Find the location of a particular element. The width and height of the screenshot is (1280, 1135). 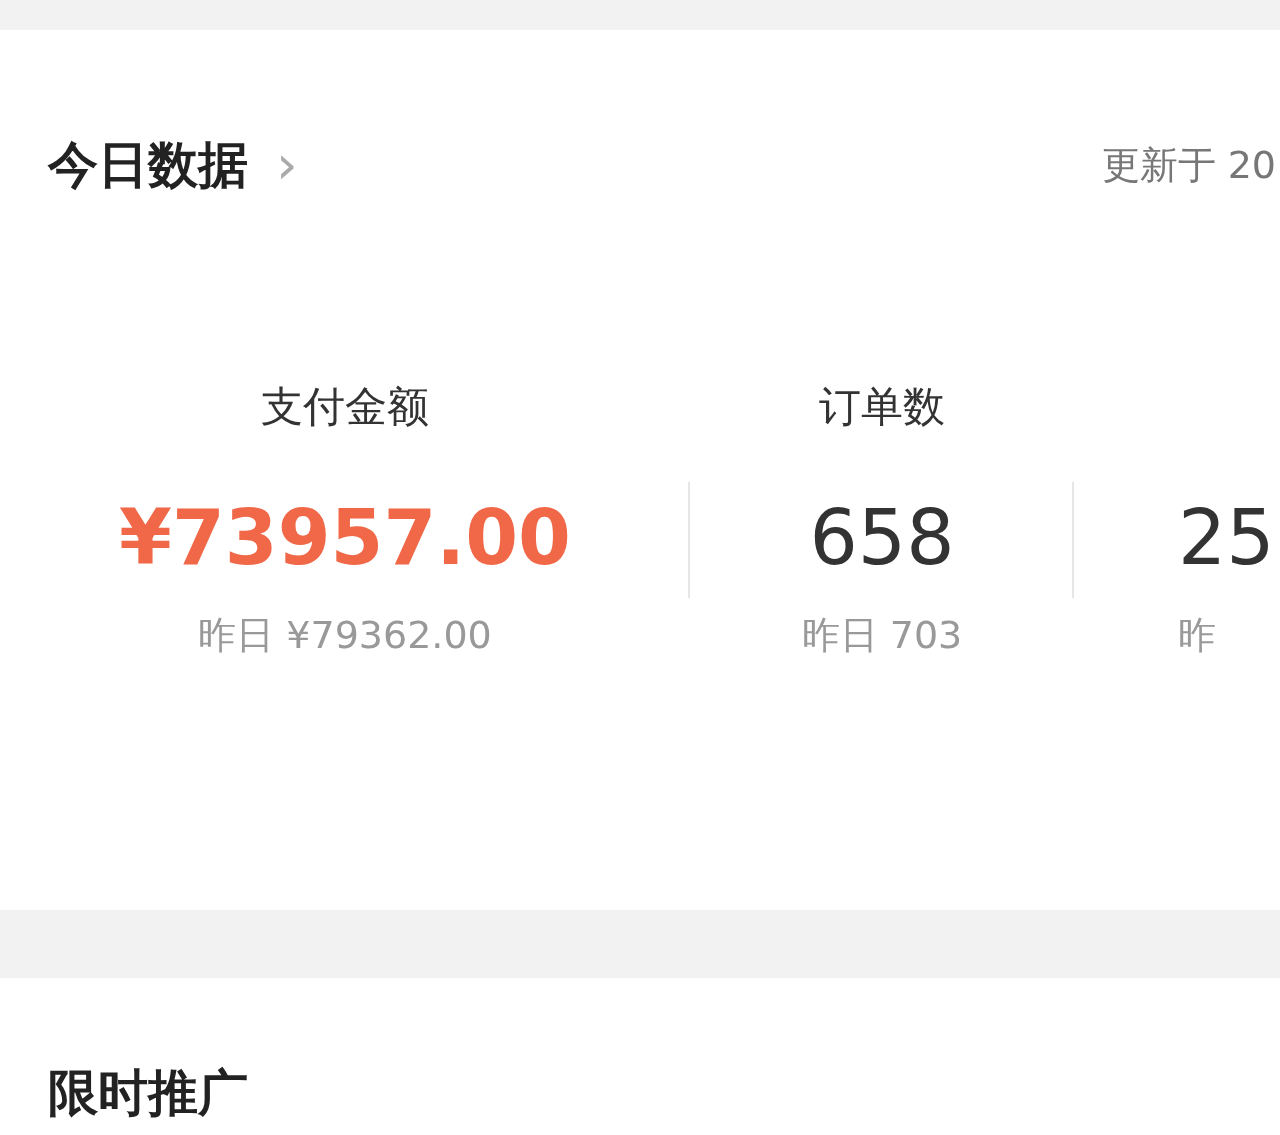

yesterday-value: 昨 is located at coordinates (1197, 635).